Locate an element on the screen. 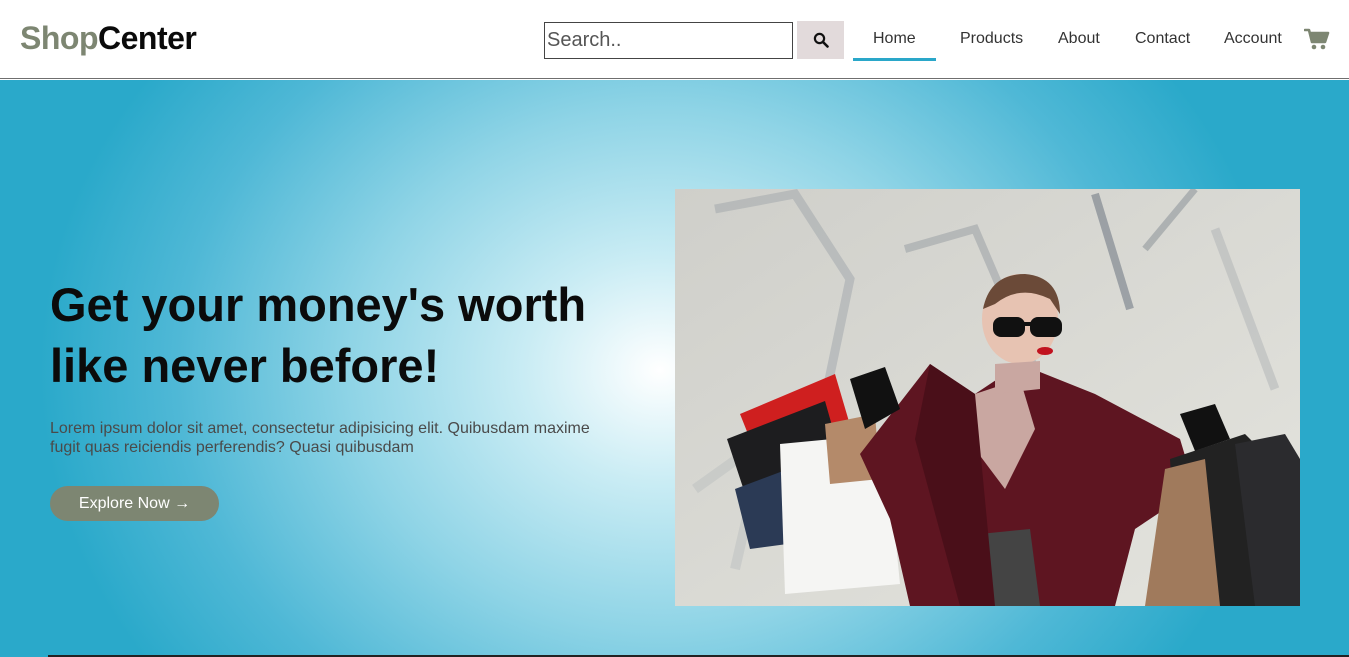 Image resolution: width=1349 pixels, height=657 pixels. cart-icon is located at coordinates (1317, 39).